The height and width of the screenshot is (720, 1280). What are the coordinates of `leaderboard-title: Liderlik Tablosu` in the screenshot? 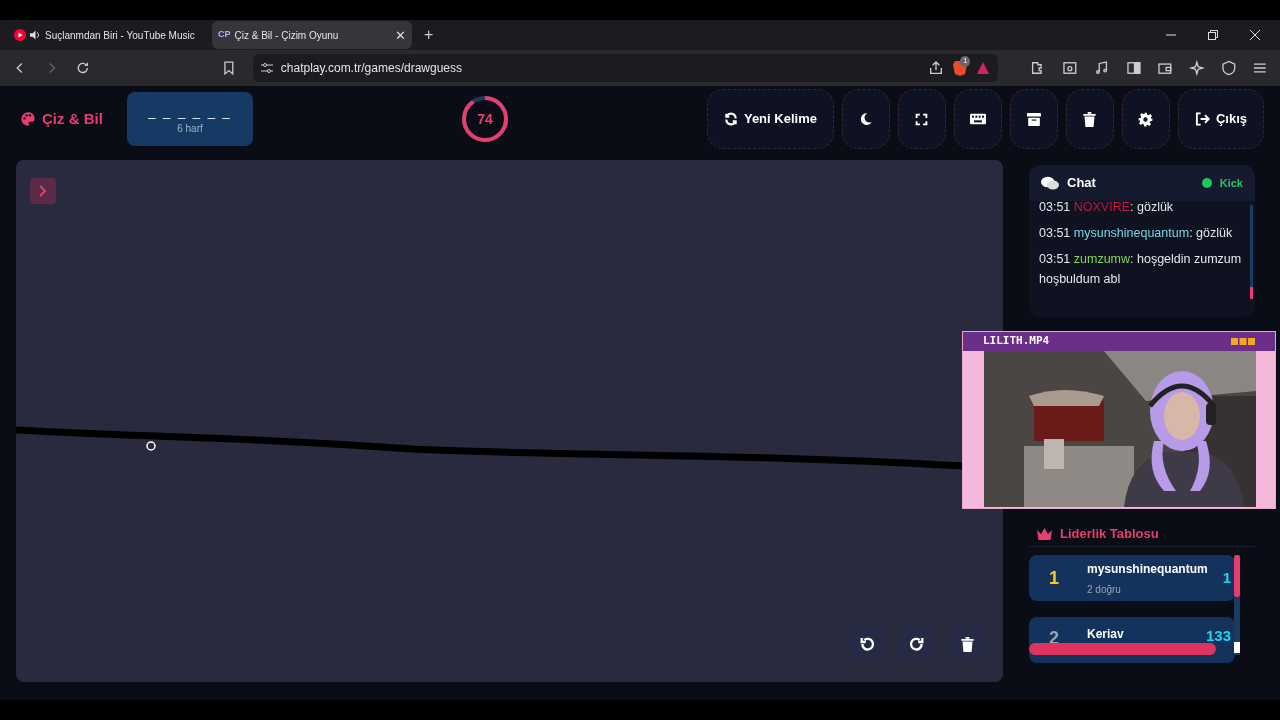 It's located at (1109, 533).